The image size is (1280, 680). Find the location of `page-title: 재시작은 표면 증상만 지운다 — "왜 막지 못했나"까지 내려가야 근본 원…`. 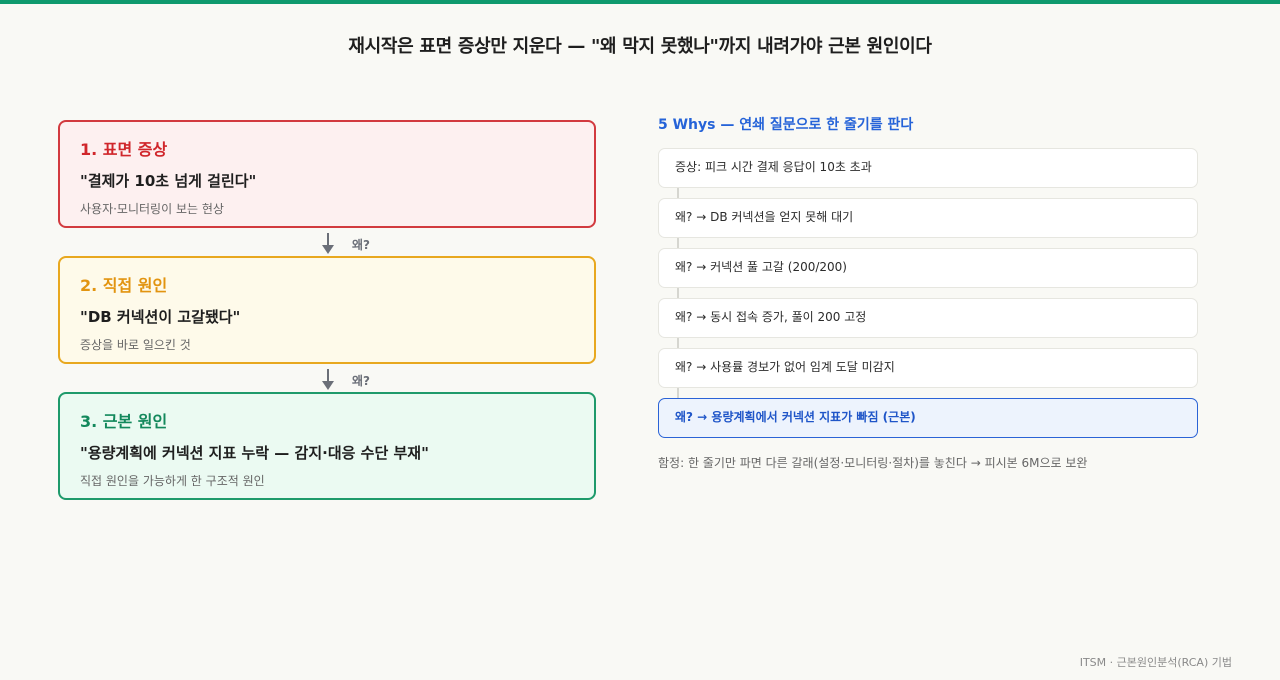

page-title: 재시작은 표면 증상만 지운다 — "왜 막지 못했나"까지 내려가야 근본 원… is located at coordinates (640, 46).